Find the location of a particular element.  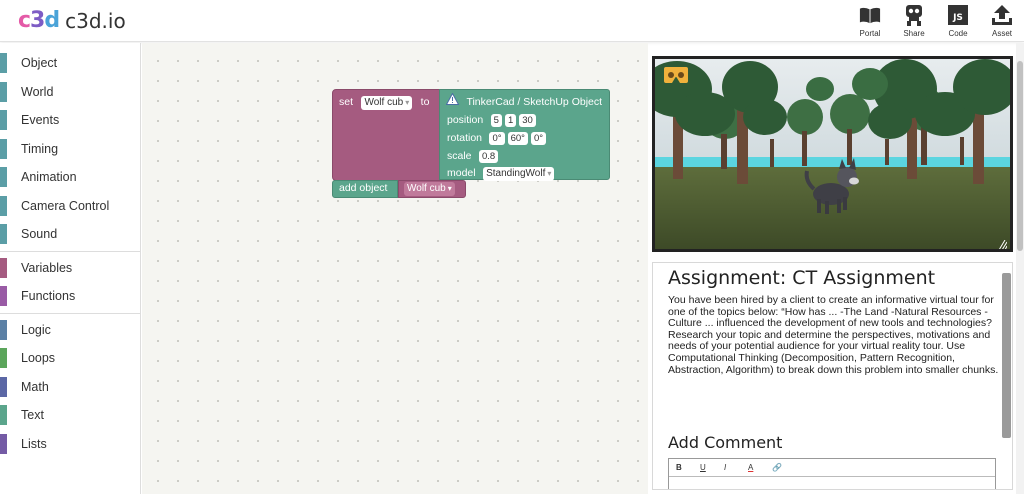

top-toolbar: Portal Share JS Code Asset is located at coordinates (936, 21).